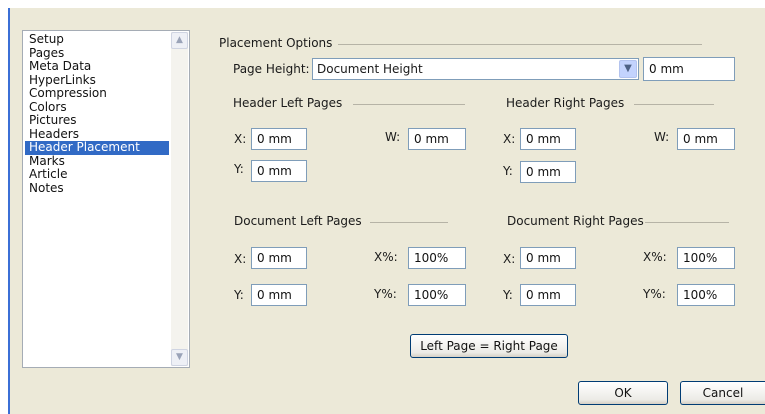 The image size is (765, 414). What do you see at coordinates (97, 39) in the screenshot?
I see `nav-item-setup: Setup` at bounding box center [97, 39].